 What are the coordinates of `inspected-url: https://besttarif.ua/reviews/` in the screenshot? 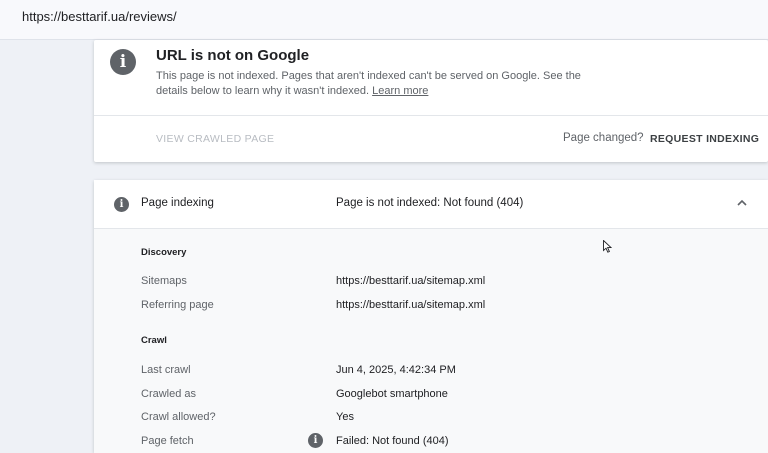 It's located at (99, 16).